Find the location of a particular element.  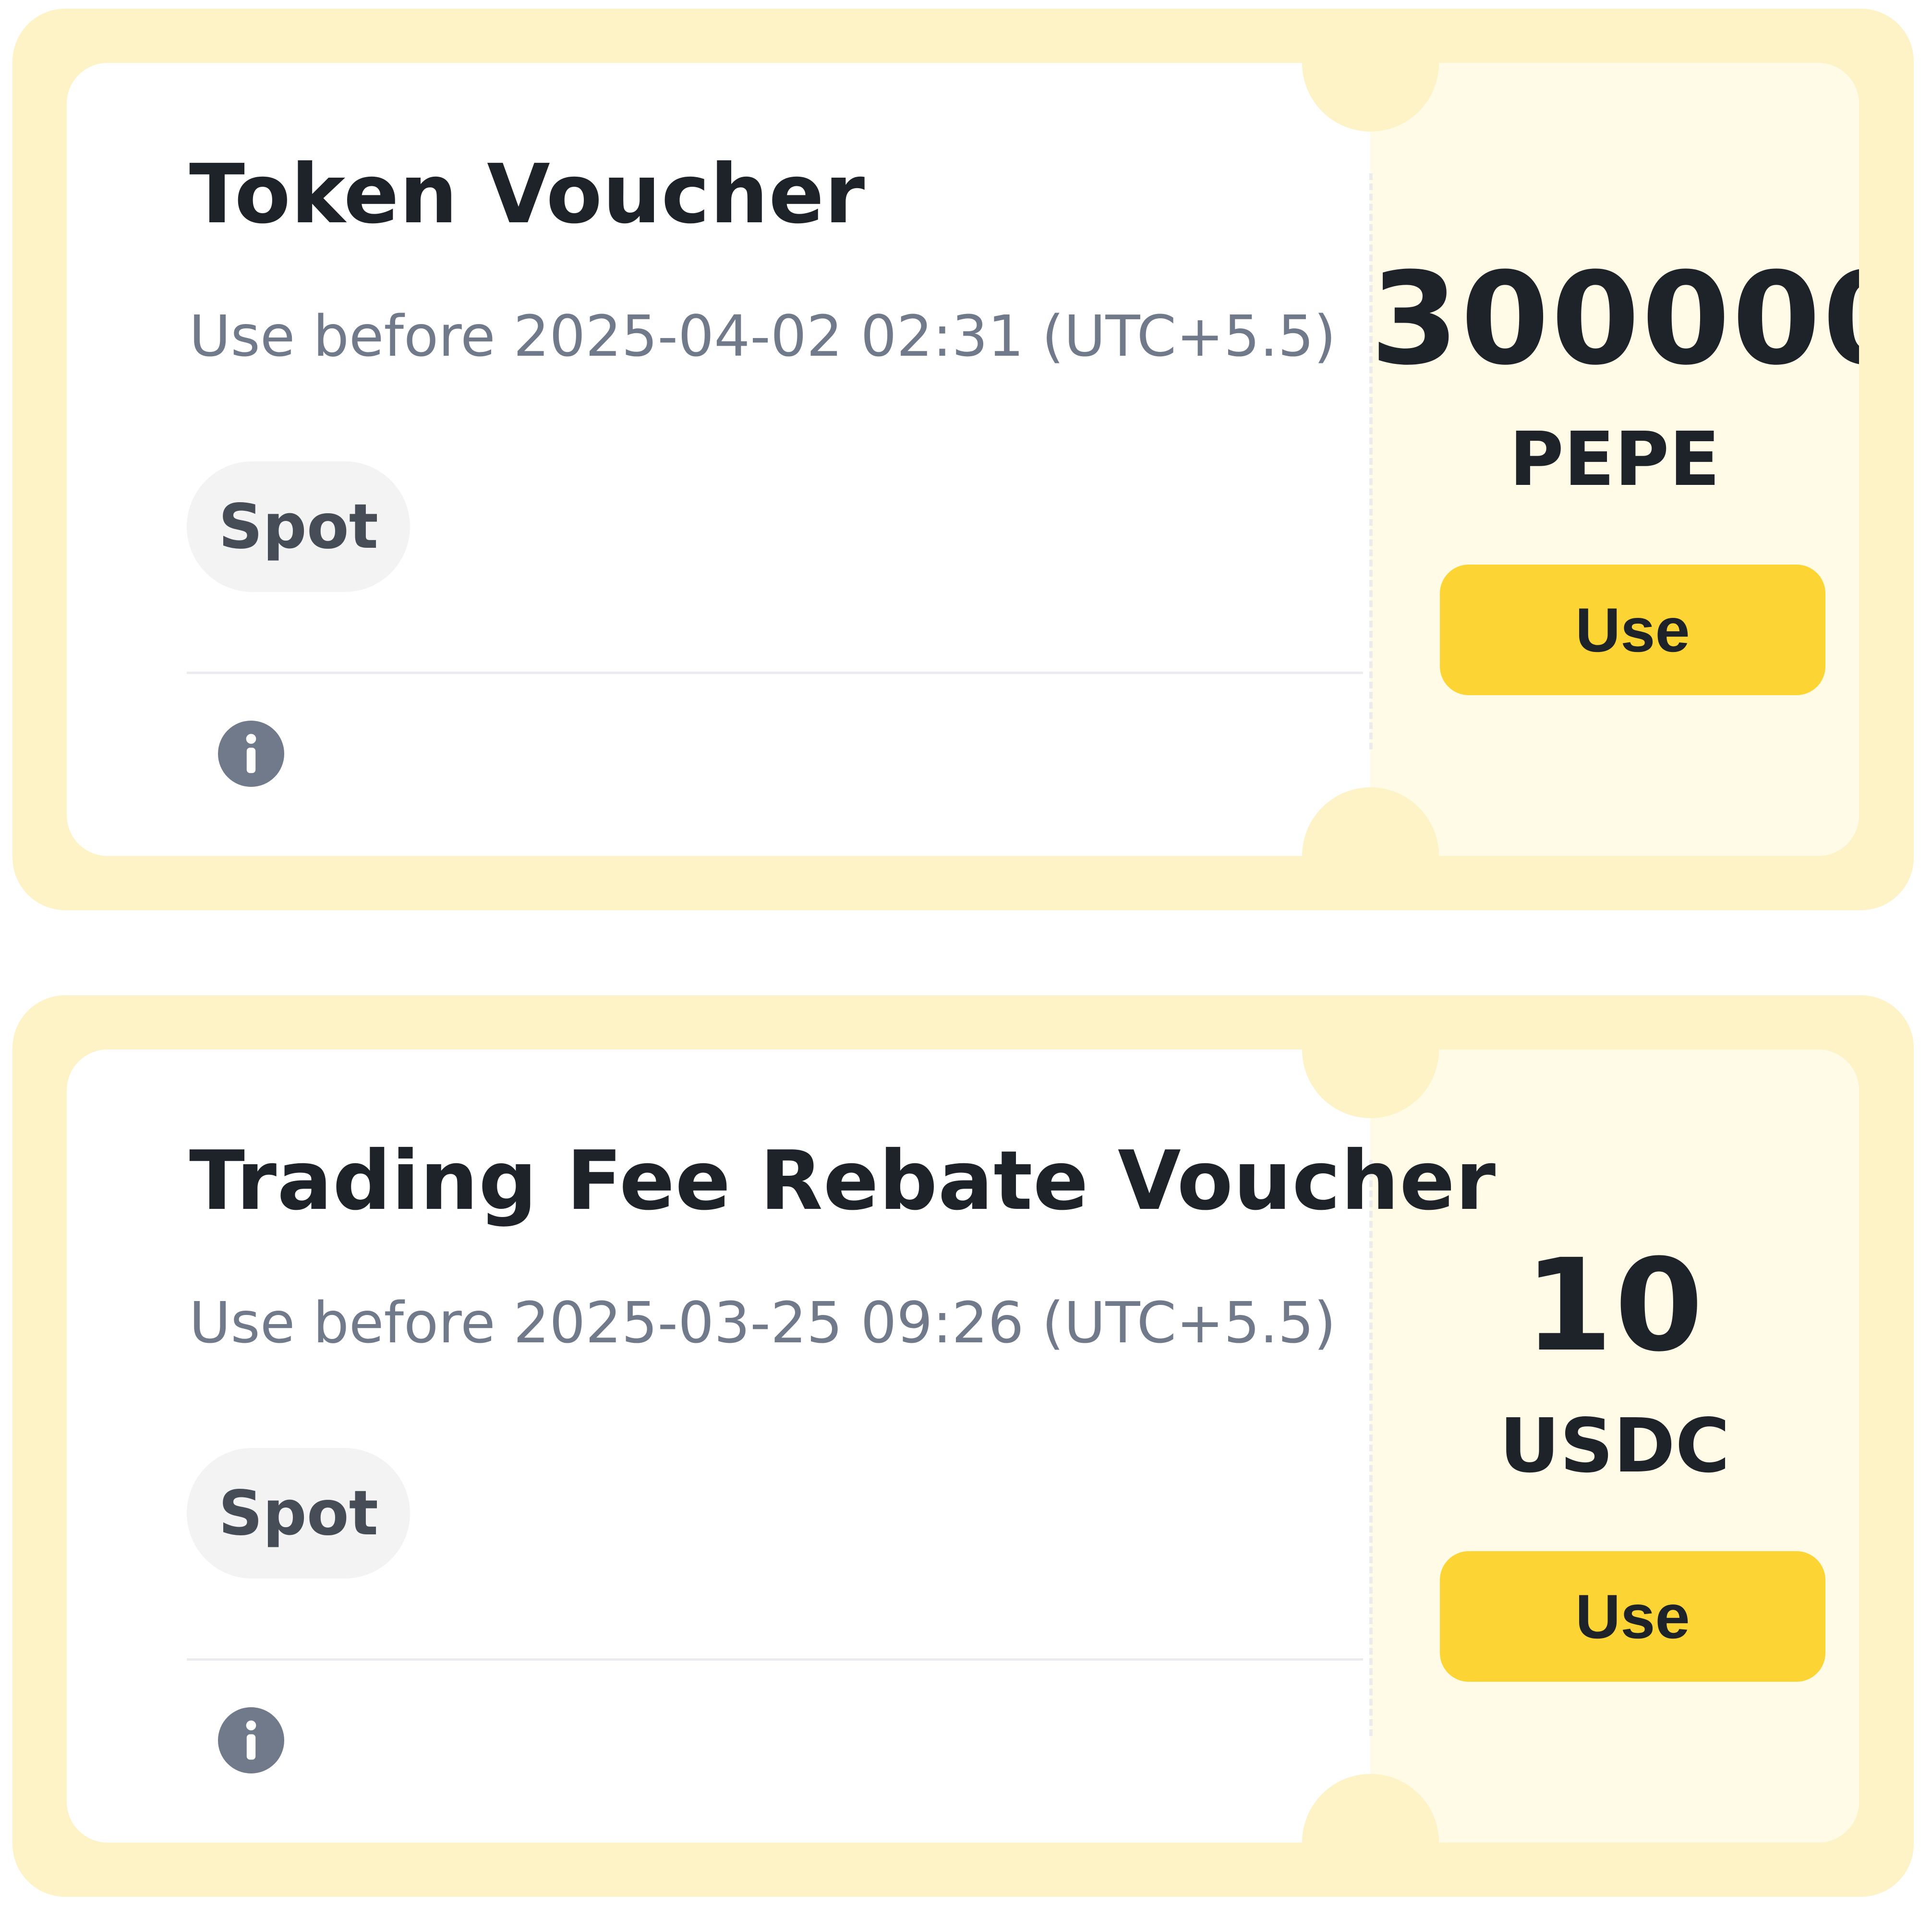

voucher-currency: PEPE is located at coordinates (1614, 459).